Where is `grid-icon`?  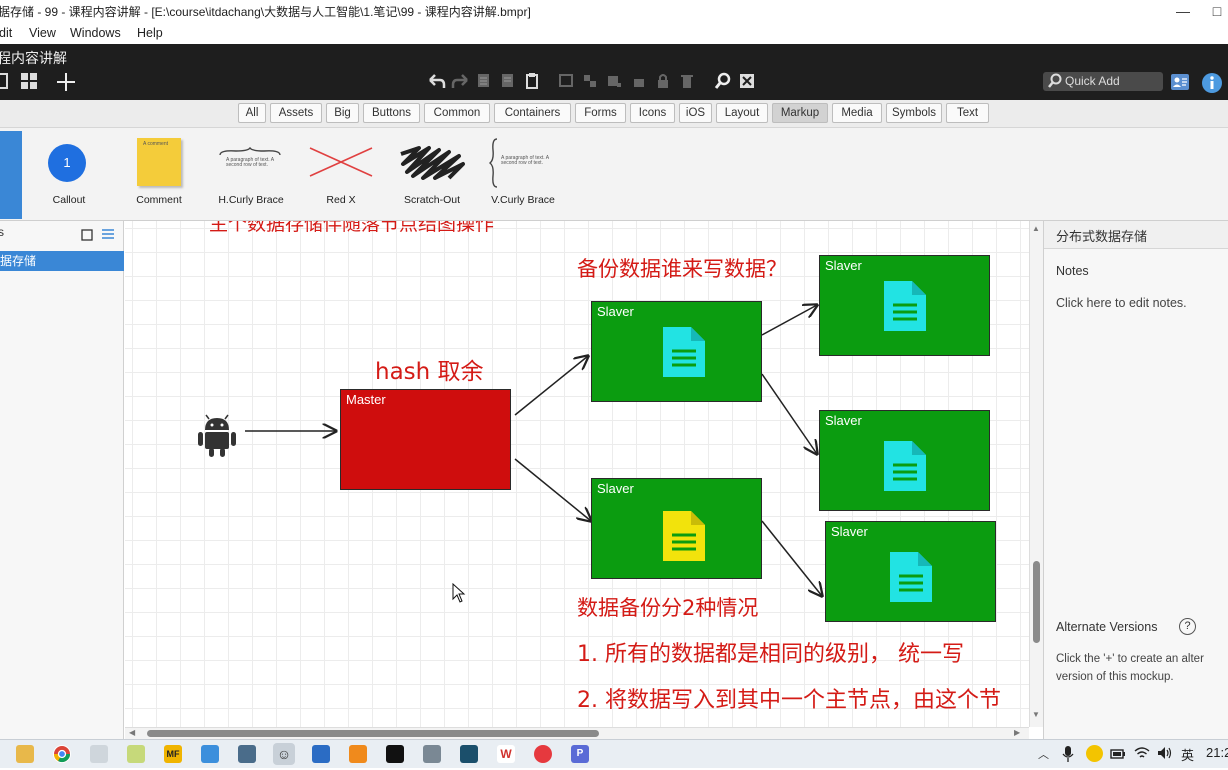 grid-icon is located at coordinates (29, 84).